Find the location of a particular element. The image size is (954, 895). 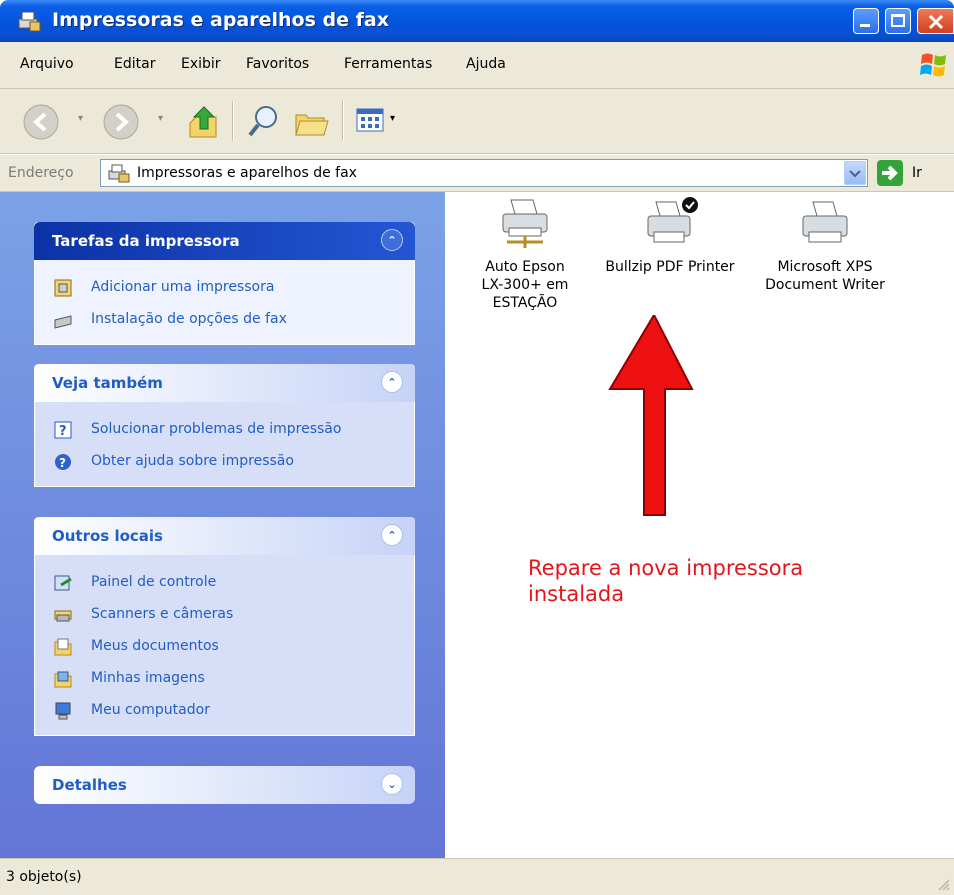

default-printer-icon is located at coordinates (672, 220).